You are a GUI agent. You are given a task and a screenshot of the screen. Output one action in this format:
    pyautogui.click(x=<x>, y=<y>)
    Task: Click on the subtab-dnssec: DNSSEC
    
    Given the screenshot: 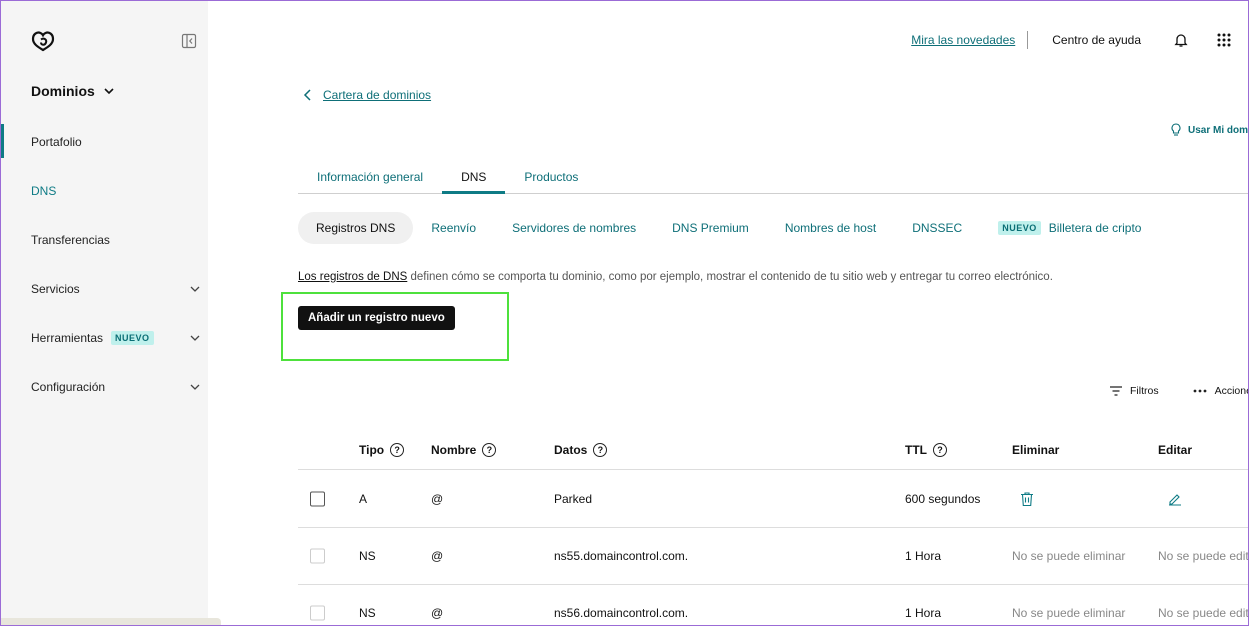 What is the action you would take?
    pyautogui.click(x=937, y=228)
    